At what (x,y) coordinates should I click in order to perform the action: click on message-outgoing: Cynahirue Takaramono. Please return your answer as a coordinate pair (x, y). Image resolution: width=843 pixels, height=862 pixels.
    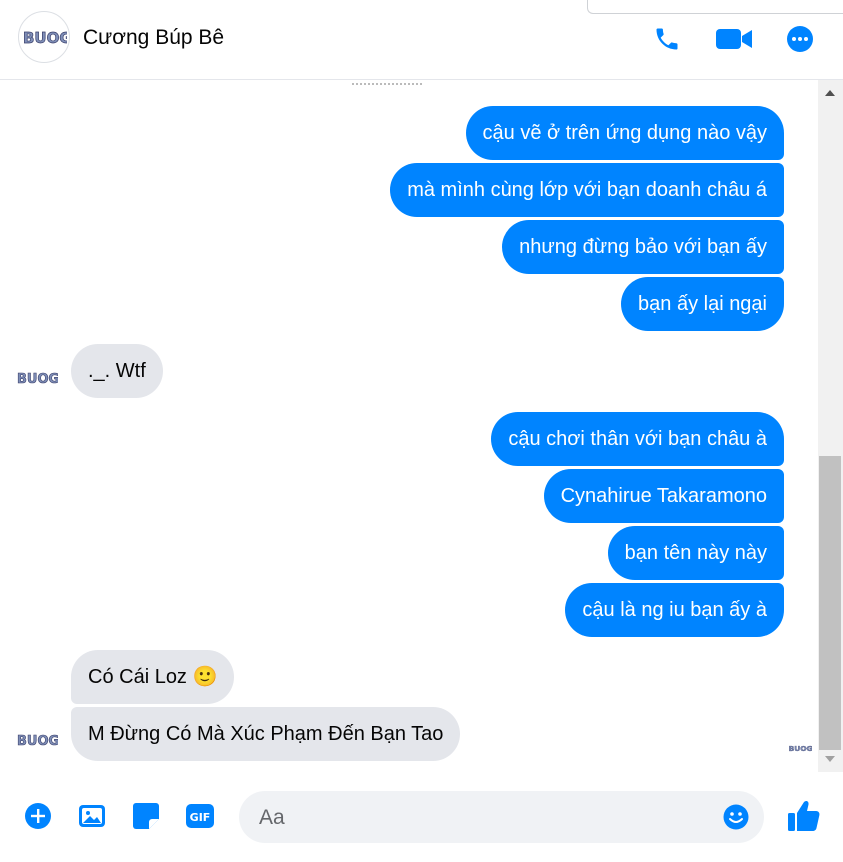
    Looking at the image, I should click on (663, 496).